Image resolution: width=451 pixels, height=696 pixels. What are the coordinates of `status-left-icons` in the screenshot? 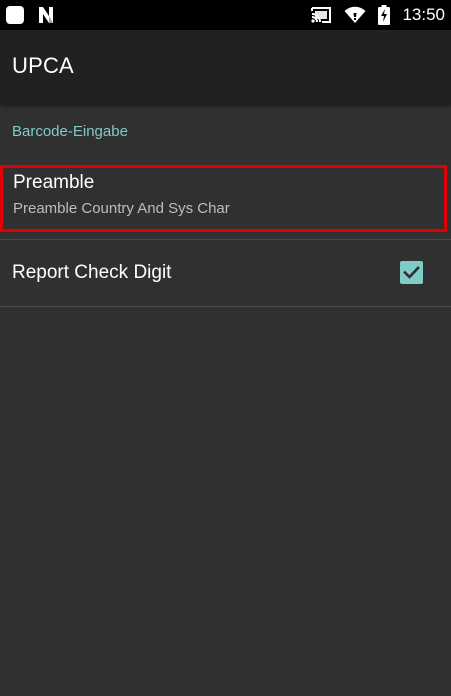 It's located at (31, 15).